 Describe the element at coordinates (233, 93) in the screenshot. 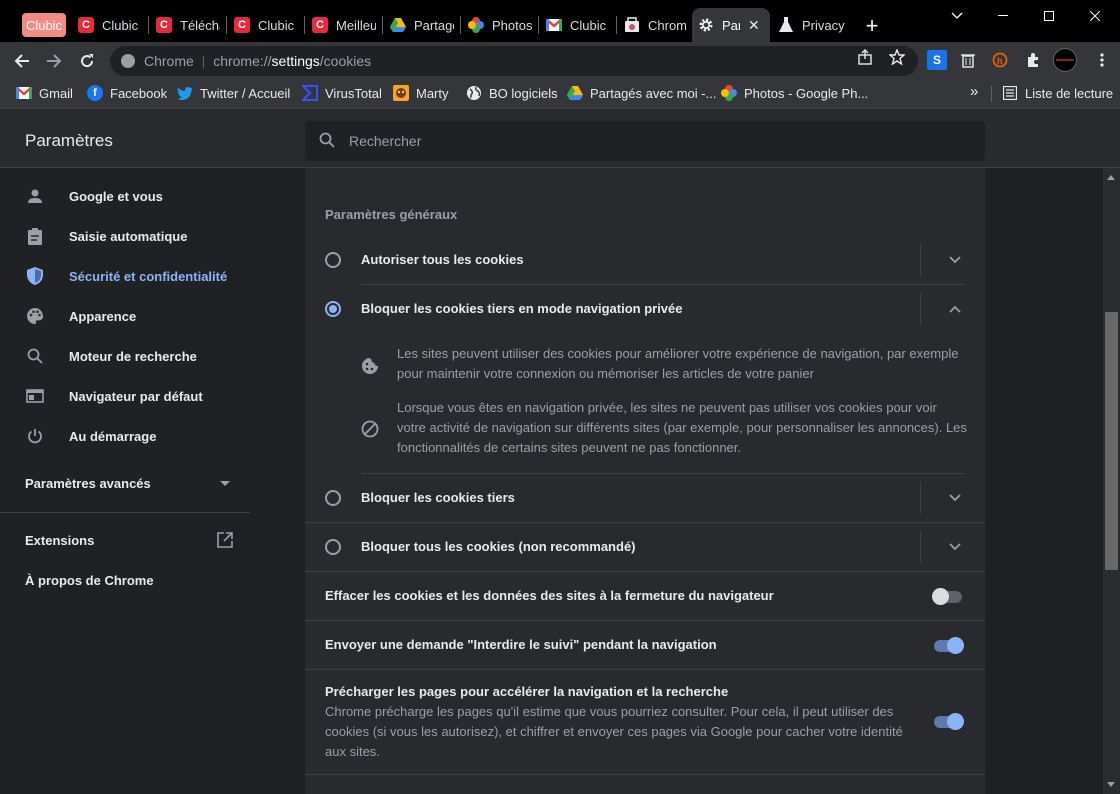

I see `bookmark-twitter: Twitter / Accueil` at that location.